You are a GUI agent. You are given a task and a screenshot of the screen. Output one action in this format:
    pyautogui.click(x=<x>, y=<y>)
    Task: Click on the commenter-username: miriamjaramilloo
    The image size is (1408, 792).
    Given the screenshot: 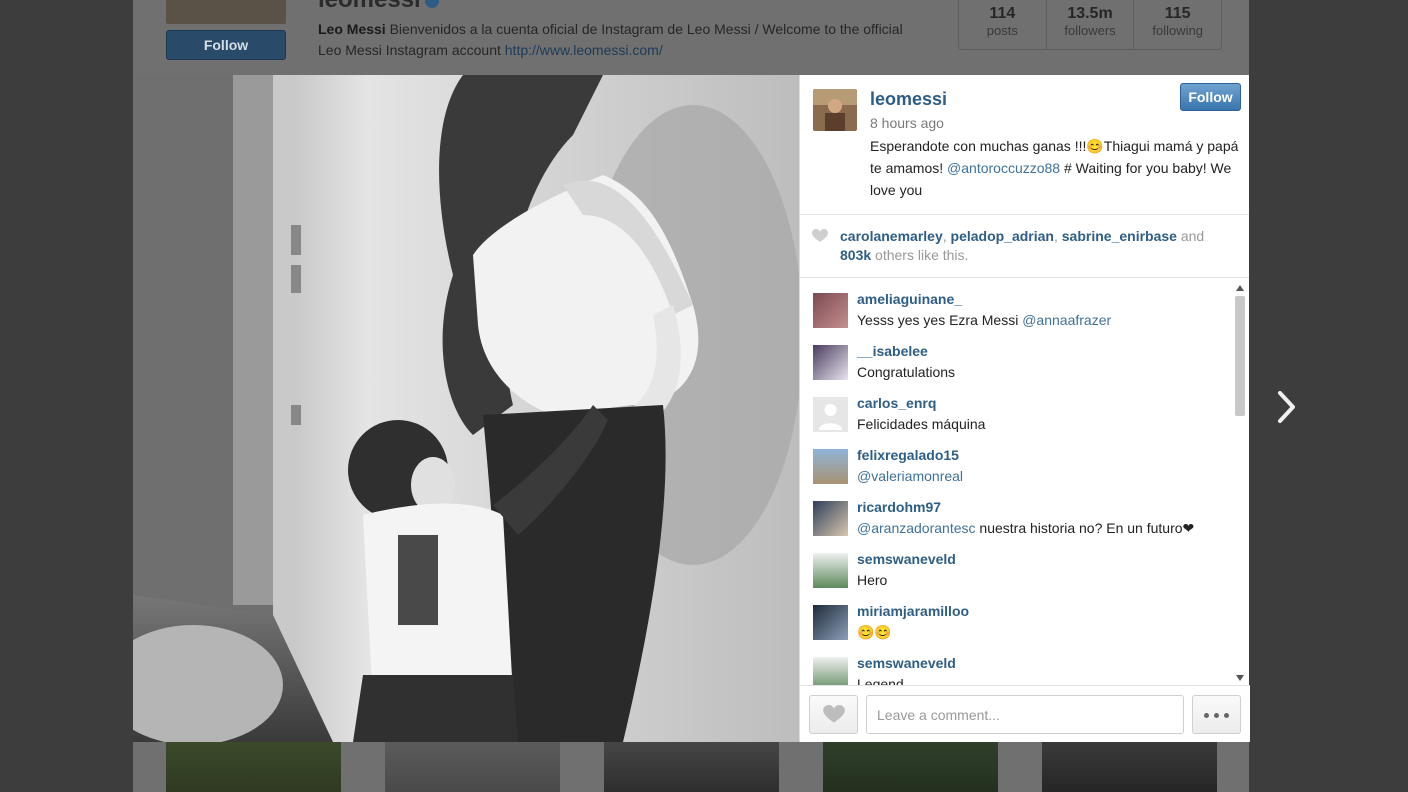 What is the action you would take?
    pyautogui.click(x=913, y=611)
    